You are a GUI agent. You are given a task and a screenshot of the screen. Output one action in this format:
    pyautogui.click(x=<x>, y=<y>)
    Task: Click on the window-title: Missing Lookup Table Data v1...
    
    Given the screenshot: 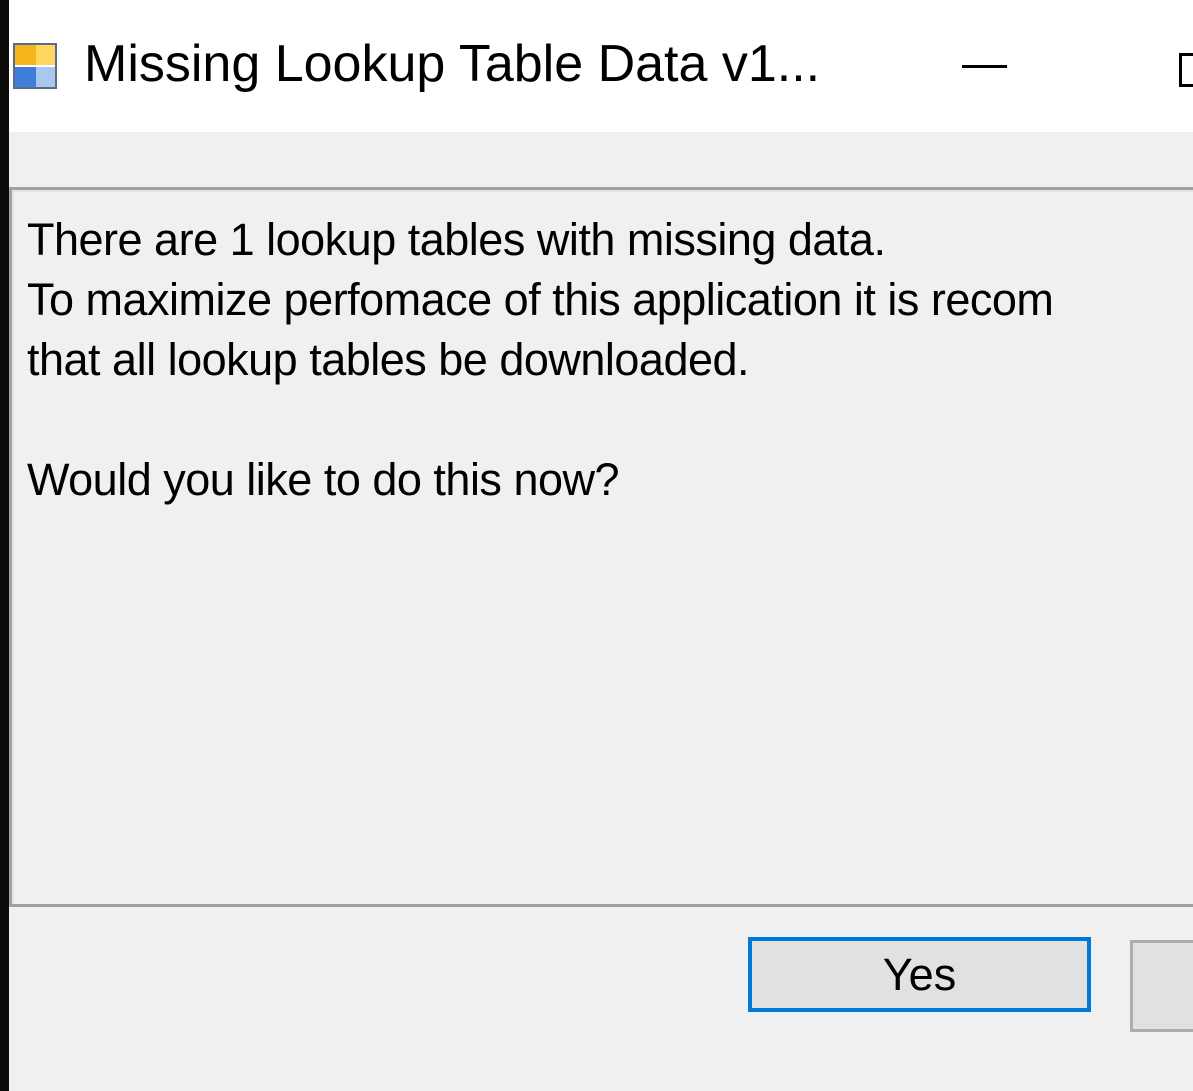 What is the action you would take?
    pyautogui.click(x=452, y=64)
    